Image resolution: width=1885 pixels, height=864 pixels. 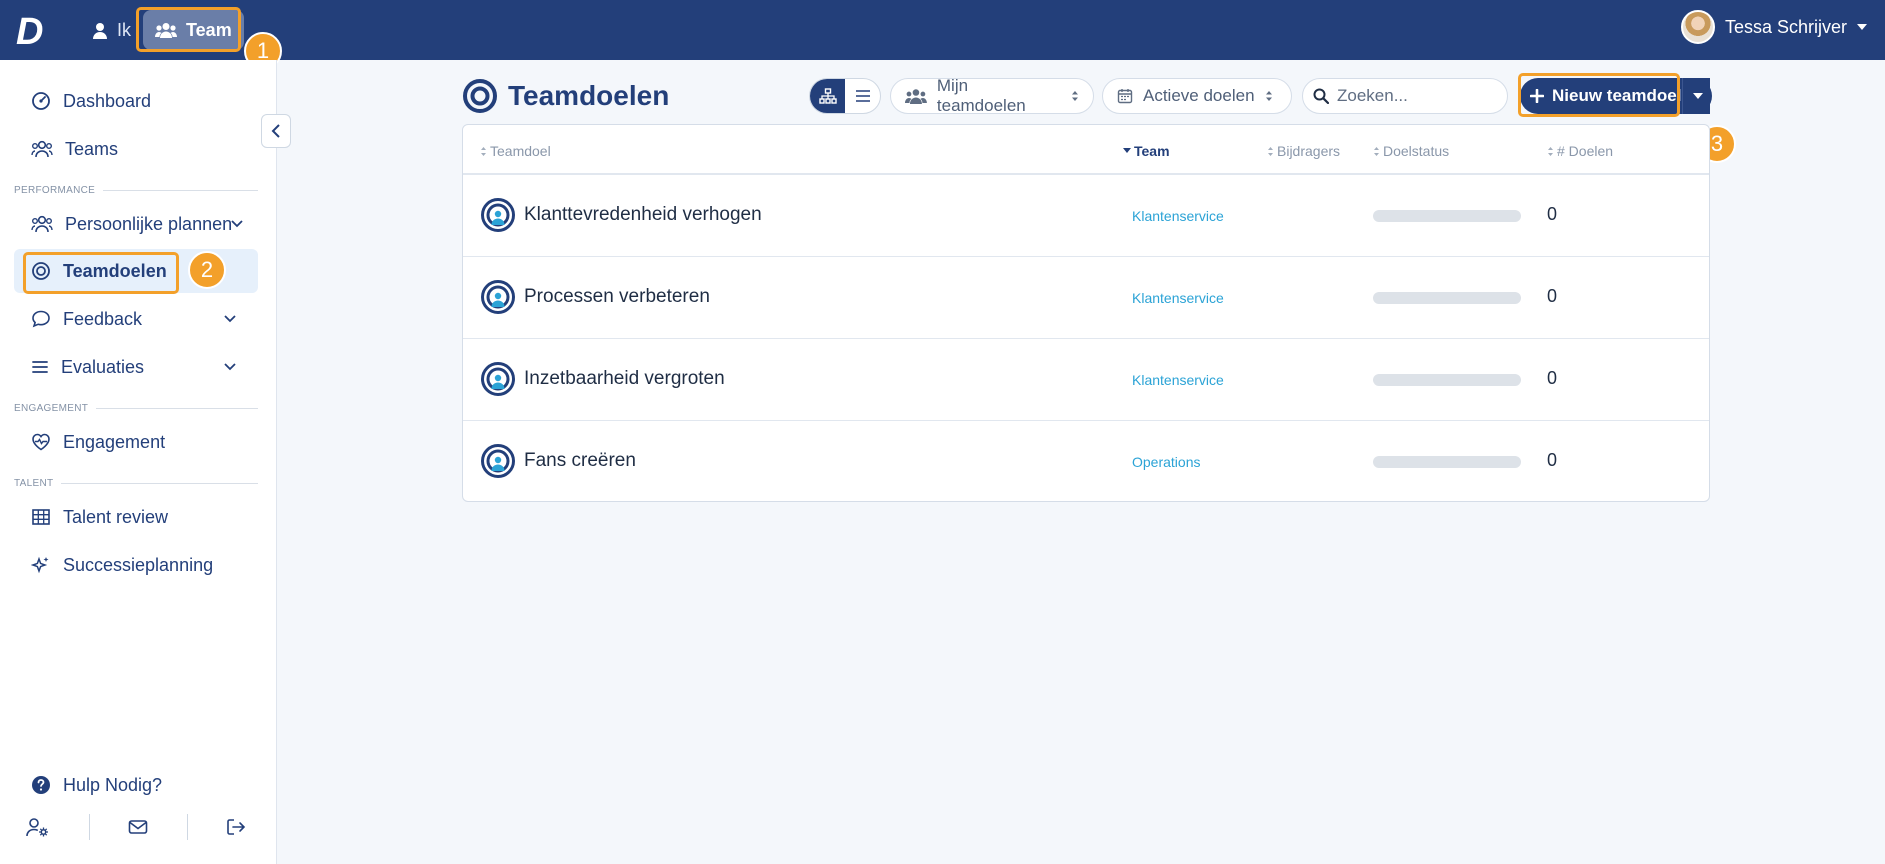 What do you see at coordinates (114, 441) in the screenshot?
I see `sidebar-item-label: Engagement` at bounding box center [114, 441].